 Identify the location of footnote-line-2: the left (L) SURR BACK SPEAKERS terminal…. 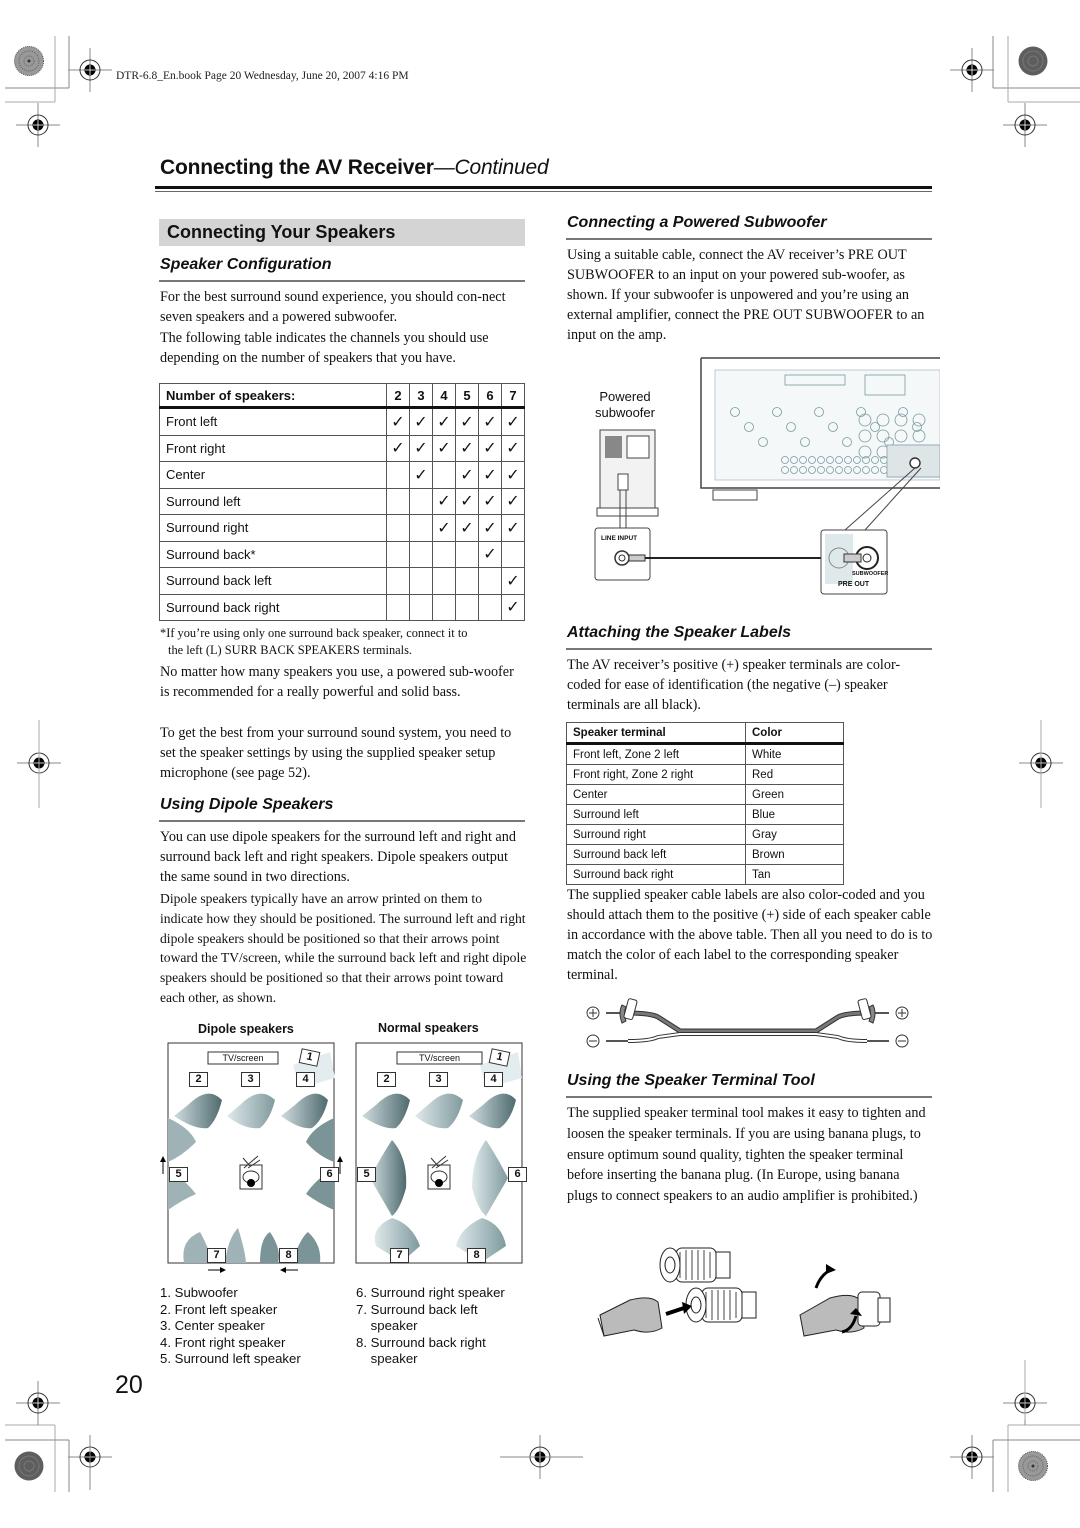
(290, 649).